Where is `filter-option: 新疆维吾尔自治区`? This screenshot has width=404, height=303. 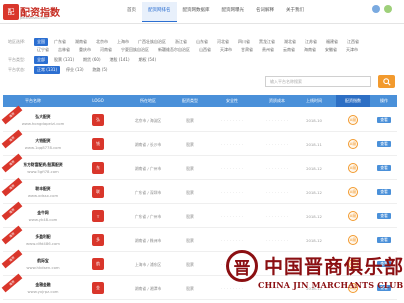
filter-option: 新疆维吾尔自治区 is located at coordinates (174, 50).